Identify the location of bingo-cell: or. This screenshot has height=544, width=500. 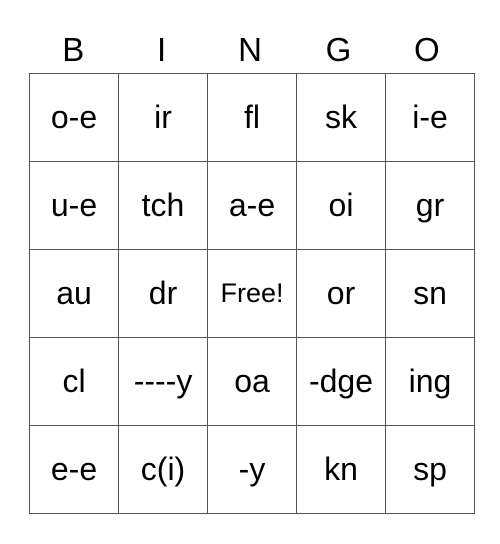
(341, 293).